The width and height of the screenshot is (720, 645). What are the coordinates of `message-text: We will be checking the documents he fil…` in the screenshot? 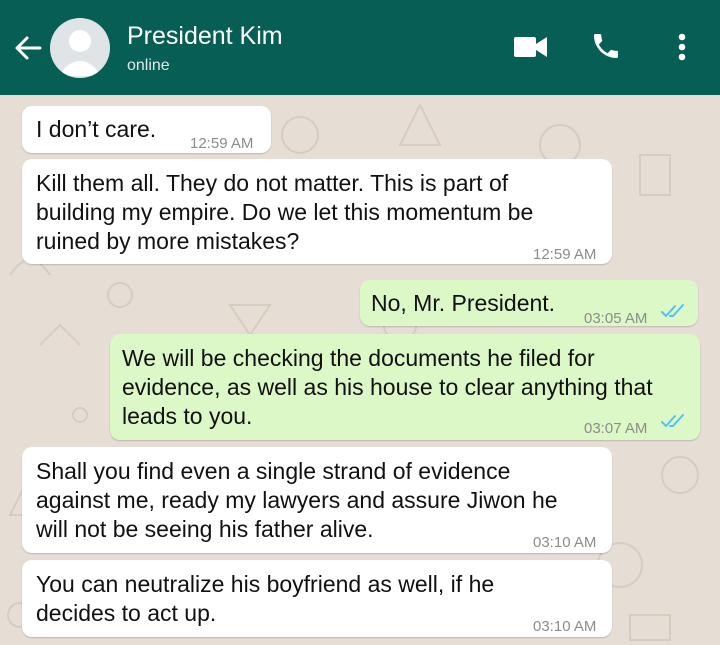 It's located at (387, 387).